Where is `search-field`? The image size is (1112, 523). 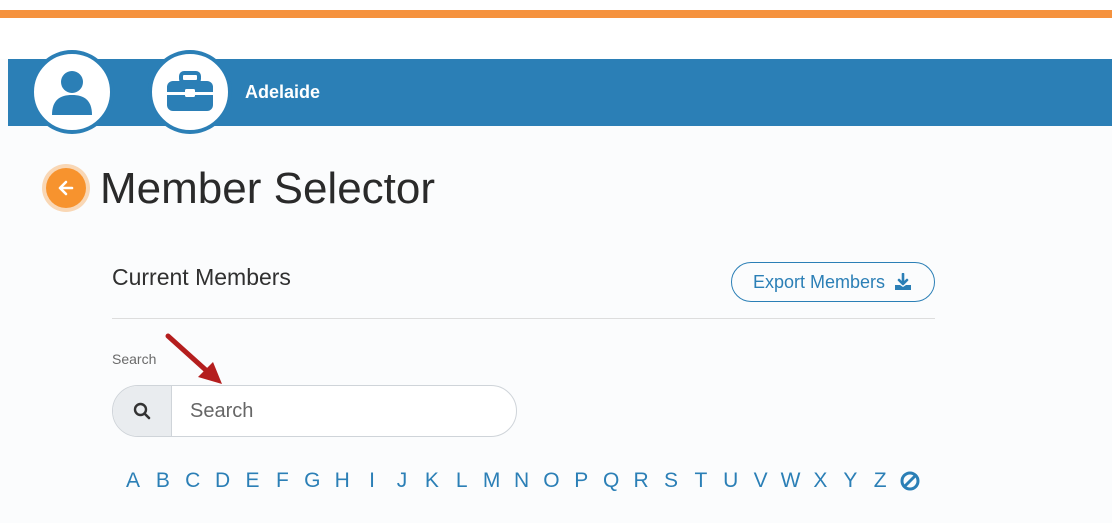
search-field is located at coordinates (314, 411).